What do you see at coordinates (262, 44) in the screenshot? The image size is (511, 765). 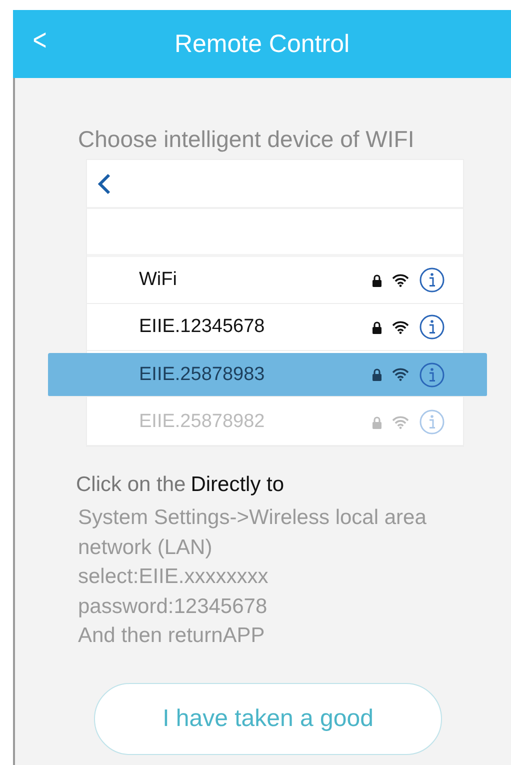 I see `screen-title: Remote Control` at bounding box center [262, 44].